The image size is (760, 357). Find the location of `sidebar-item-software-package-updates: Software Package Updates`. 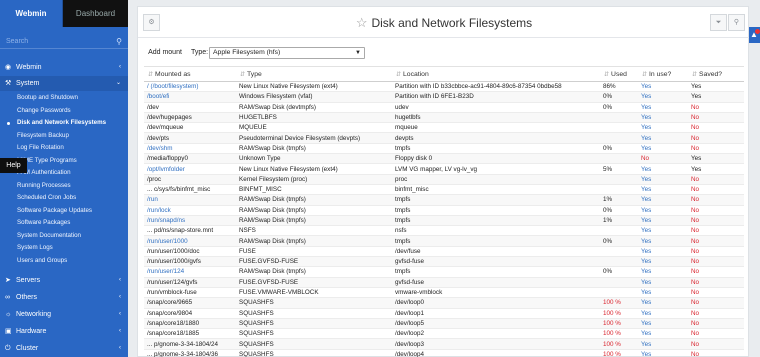

sidebar-item-software-package-updates: Software Package Updates is located at coordinates (64, 211).